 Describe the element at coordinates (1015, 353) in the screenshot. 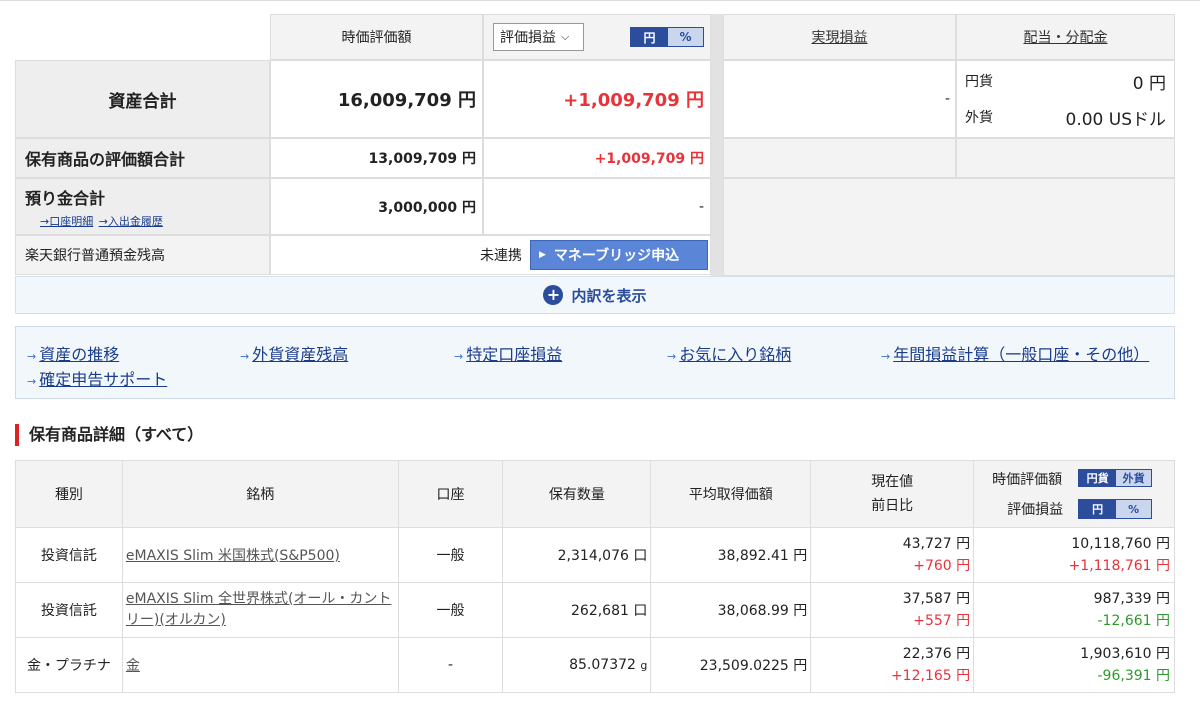

I see `annual-pl-link: → 年間損益計算（一般口座・その他）` at that location.